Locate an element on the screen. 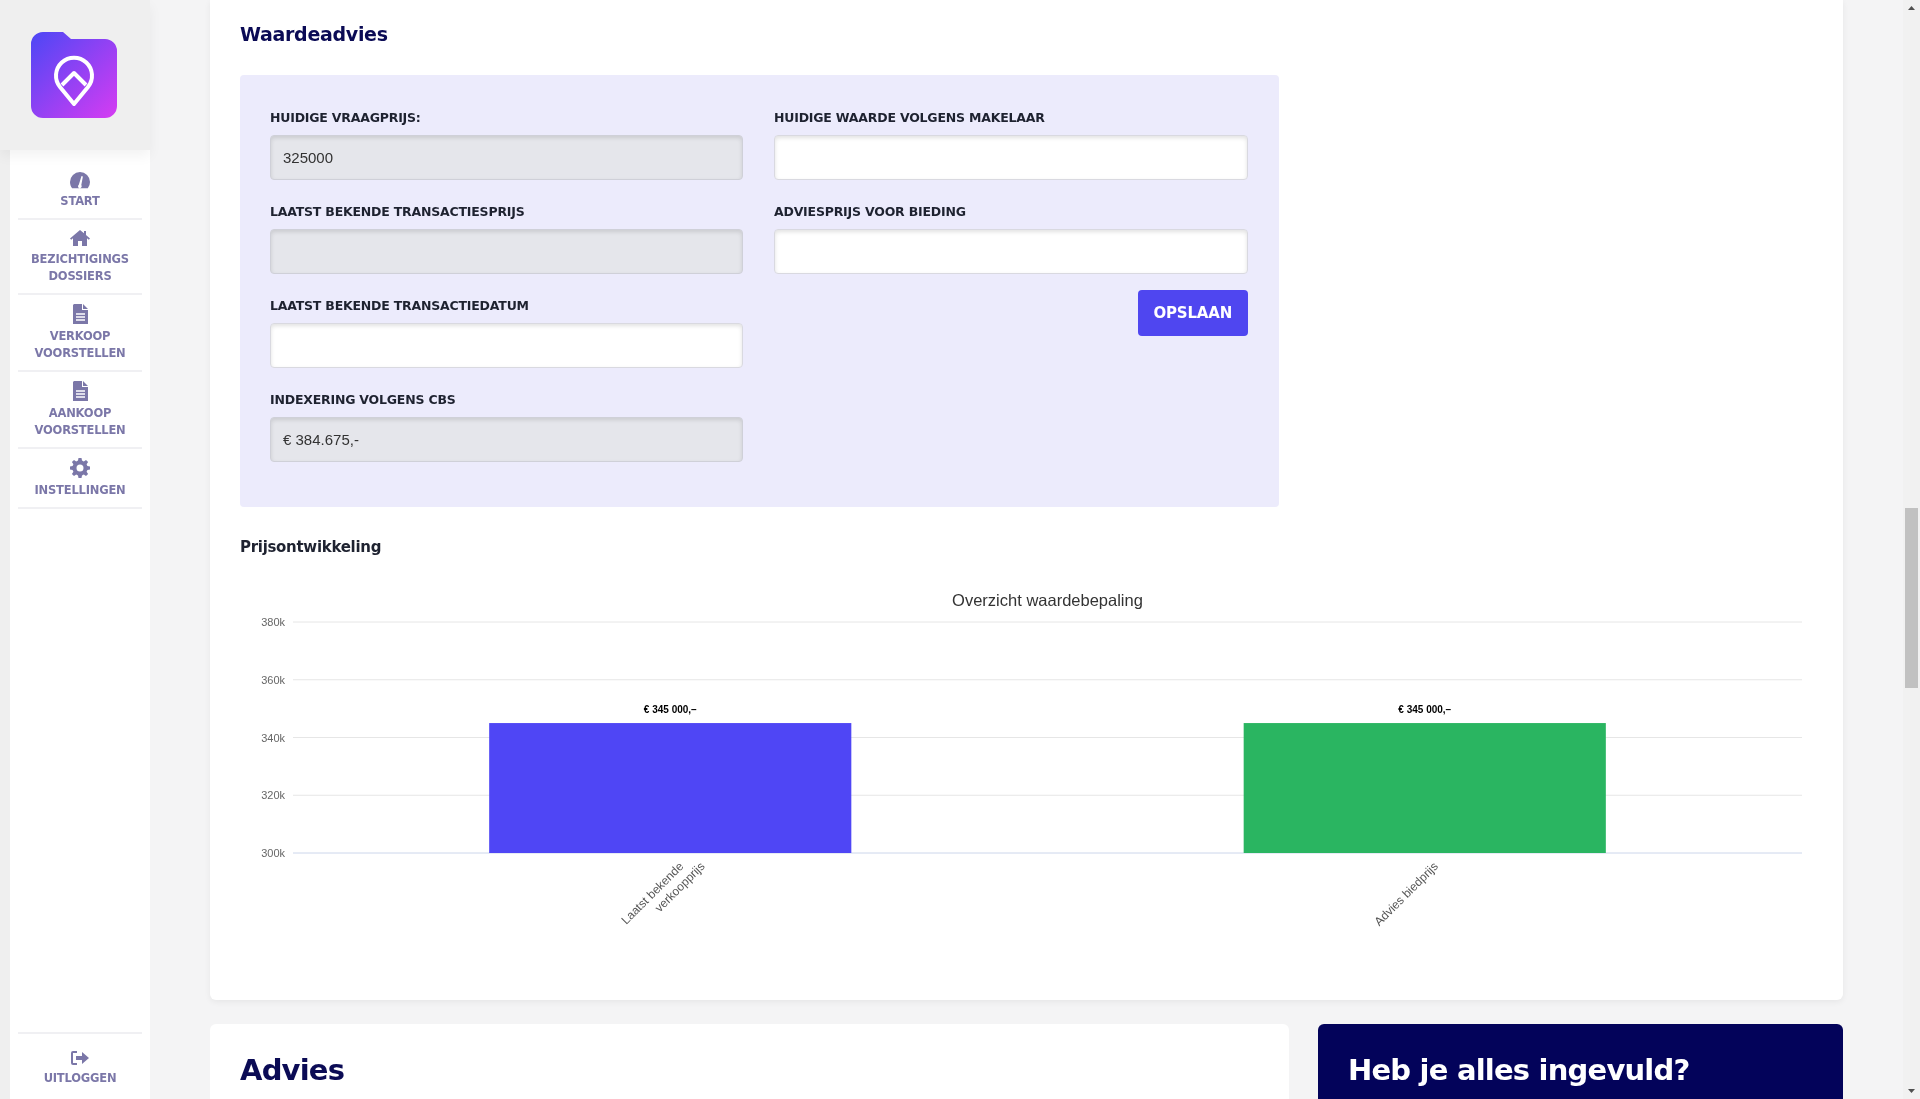 The width and height of the screenshot is (1920, 1099). nav-item: VERKOOP VOORSTELLEN is located at coordinates (80, 333).